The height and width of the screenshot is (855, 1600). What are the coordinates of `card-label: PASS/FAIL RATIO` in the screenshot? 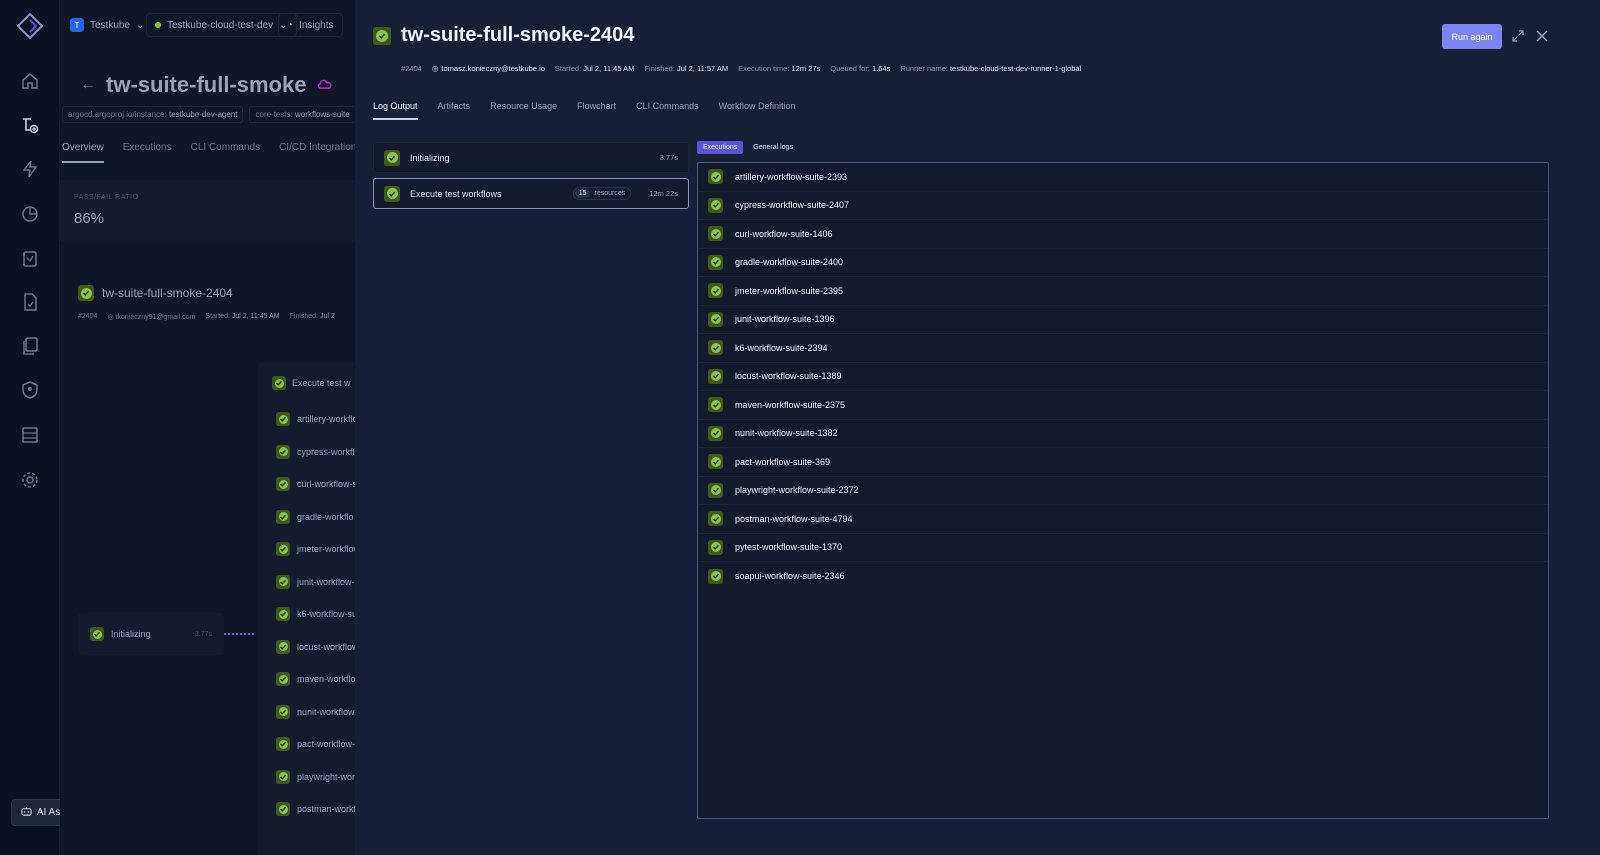 It's located at (106, 197).